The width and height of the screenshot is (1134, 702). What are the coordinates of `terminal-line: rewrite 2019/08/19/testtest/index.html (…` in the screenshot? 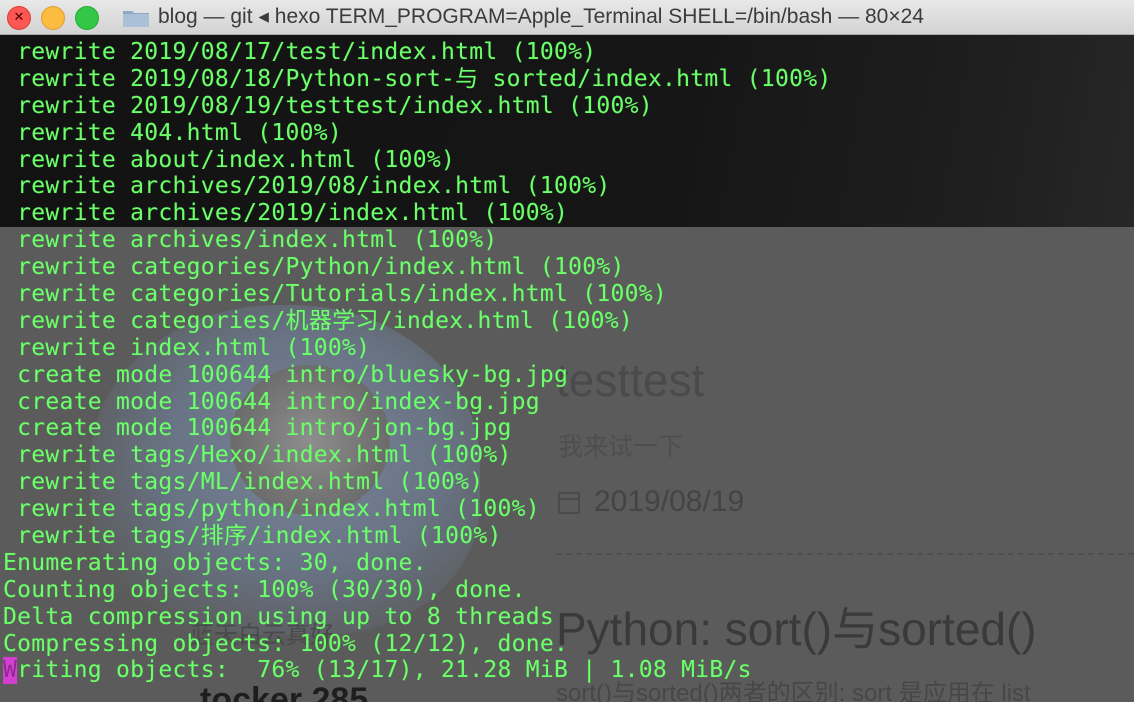 It's located at (328, 105).